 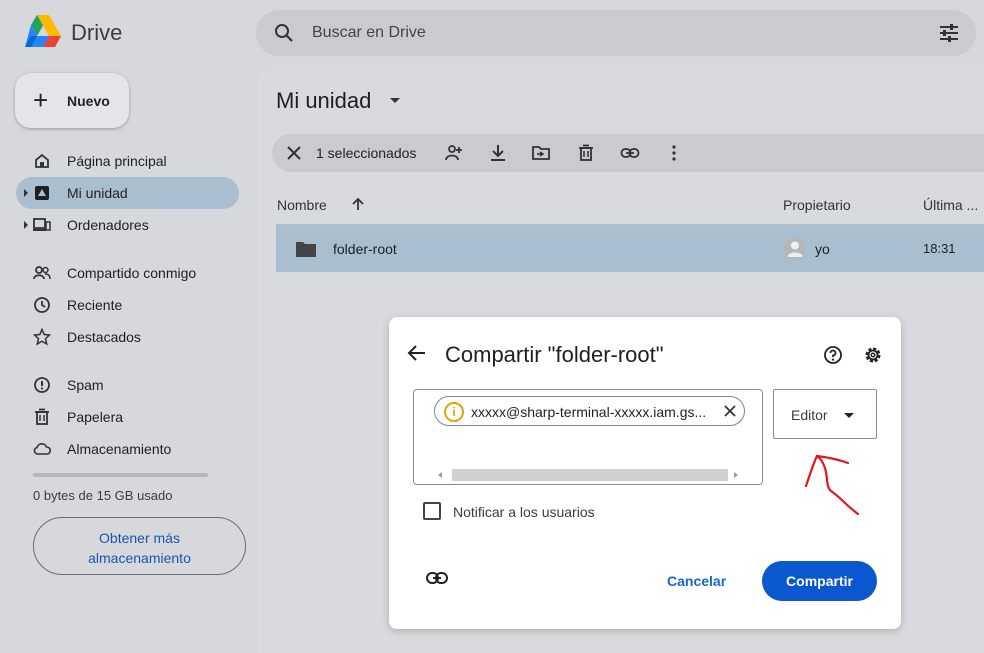 I want to click on scrollbar-thumb, so click(x=590, y=475).